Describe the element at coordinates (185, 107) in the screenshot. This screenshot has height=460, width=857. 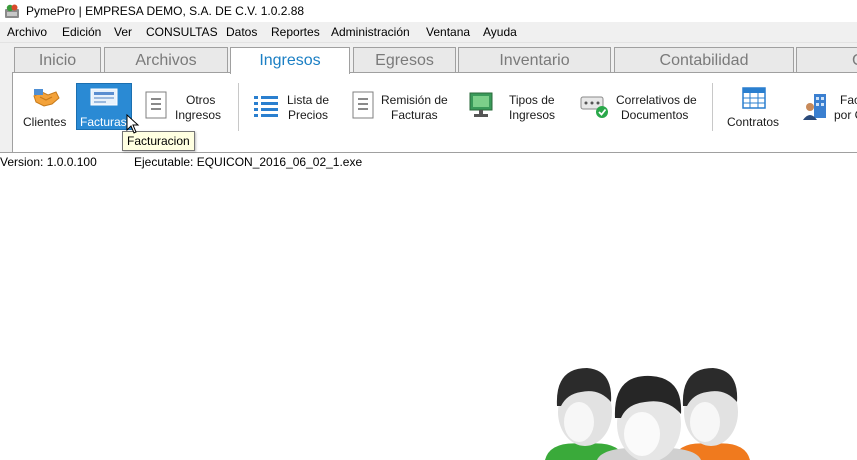
I see `otros-ingresos-button: Otros Ingresos` at that location.